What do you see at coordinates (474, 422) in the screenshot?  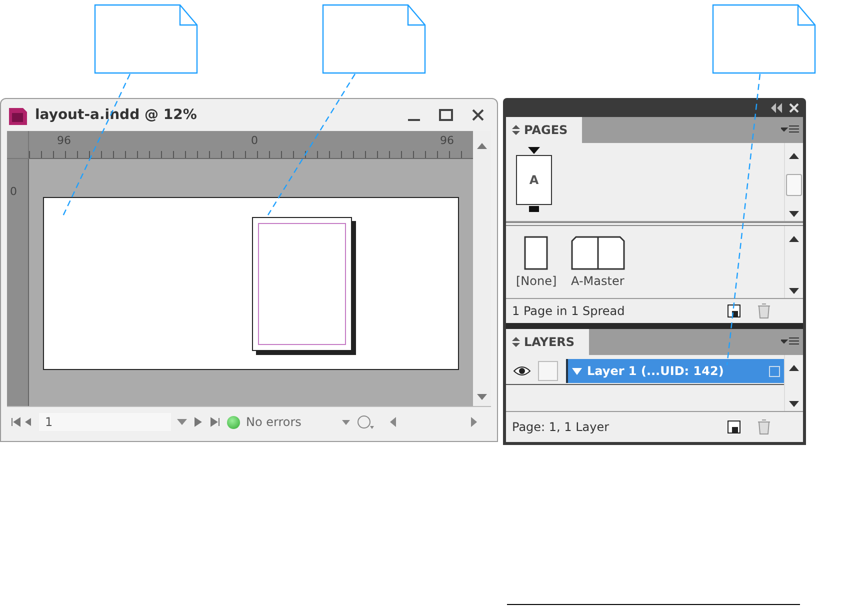 I see `scroll-right-icon` at bounding box center [474, 422].